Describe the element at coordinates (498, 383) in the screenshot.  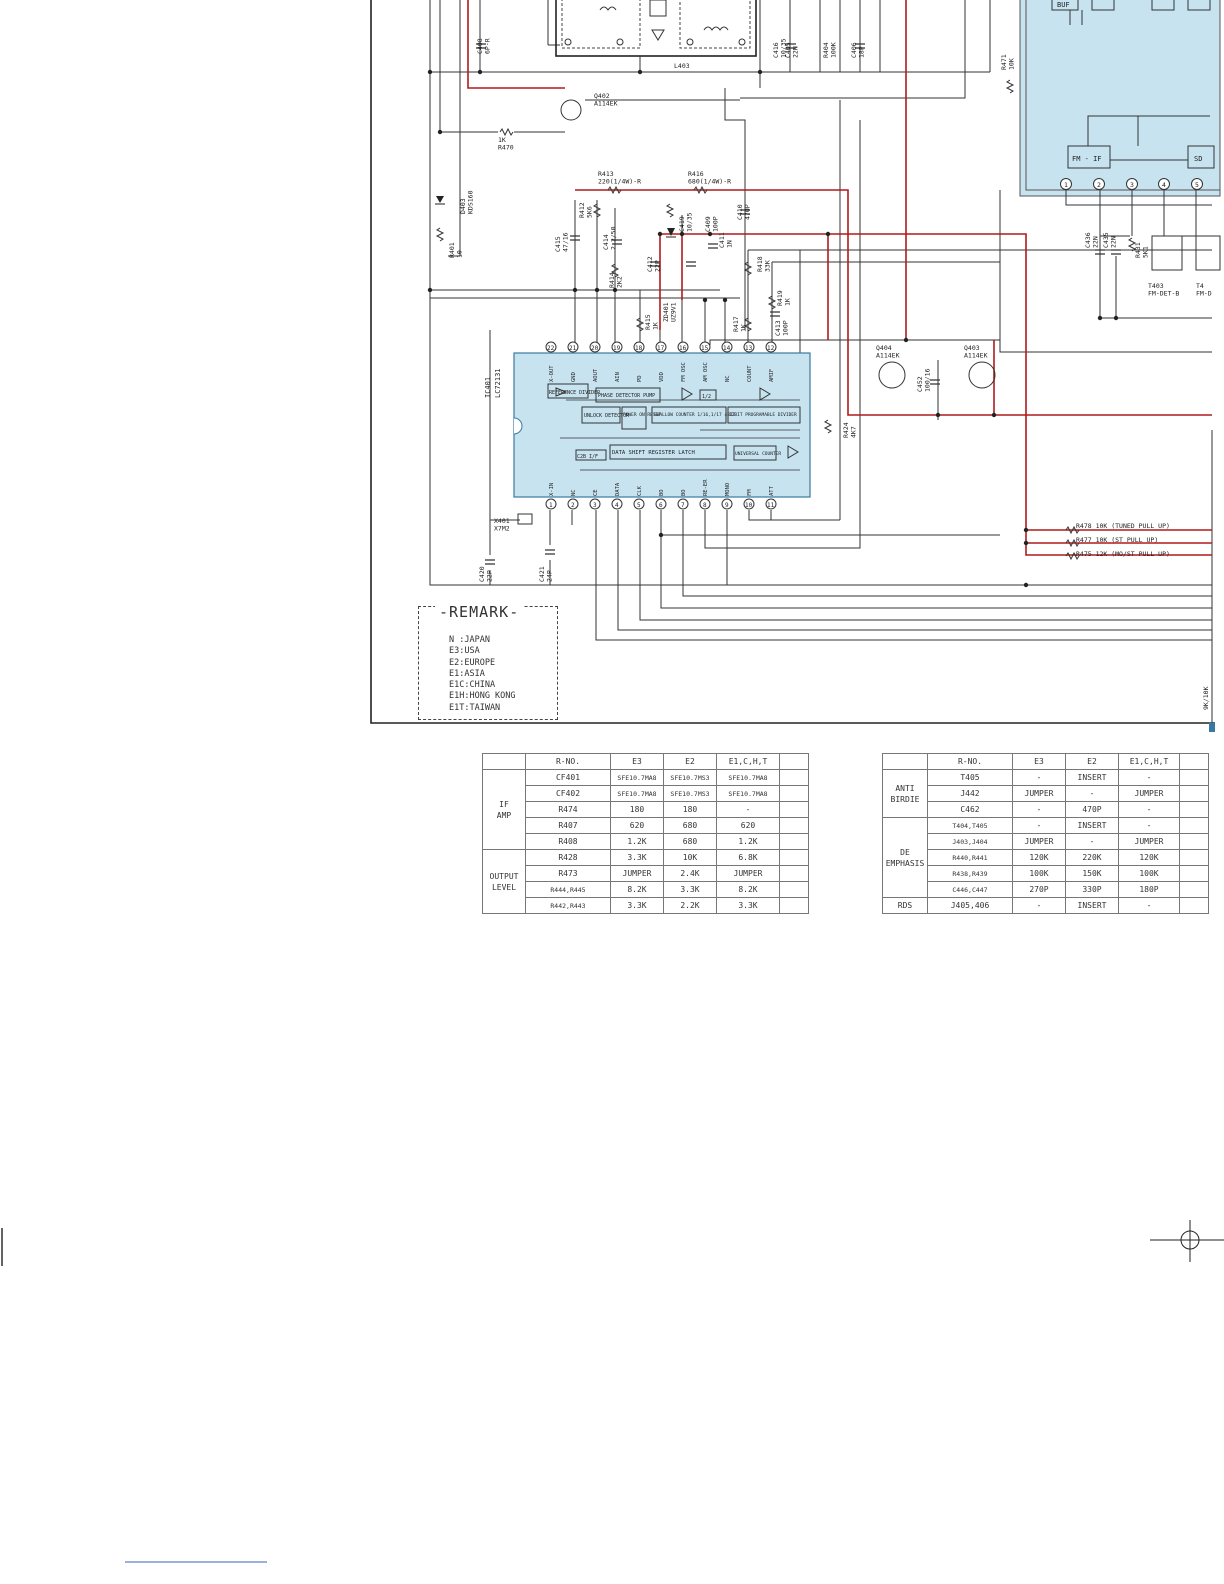
I see `ic-part-label: LC72131` at that location.